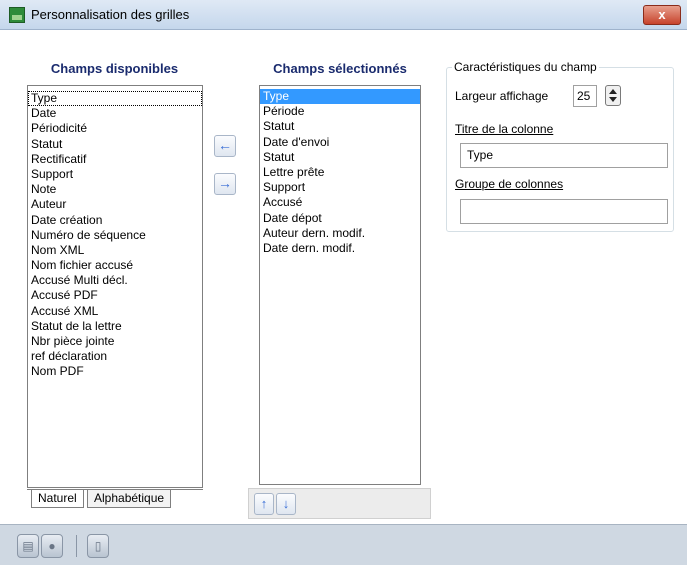 The width and height of the screenshot is (687, 565). What do you see at coordinates (504, 129) in the screenshot?
I see `column-title-label: Titre de la colonne` at bounding box center [504, 129].